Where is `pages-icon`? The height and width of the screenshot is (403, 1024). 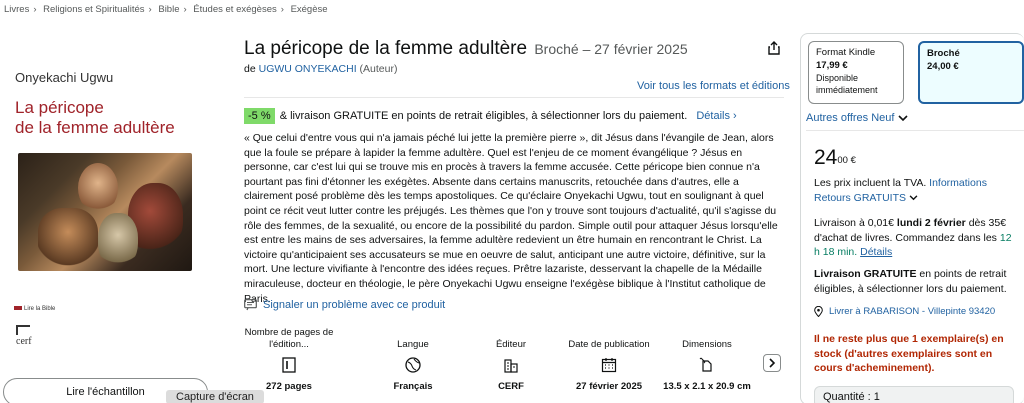 pages-icon is located at coordinates (289, 365).